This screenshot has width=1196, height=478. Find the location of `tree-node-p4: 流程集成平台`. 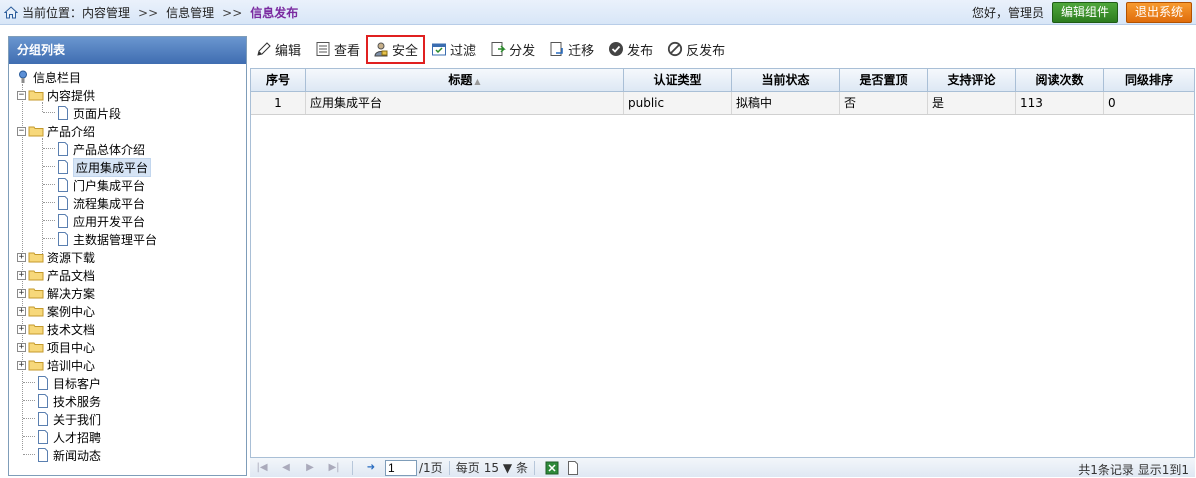

tree-node-p4: 流程集成平台 is located at coordinates (127, 203).